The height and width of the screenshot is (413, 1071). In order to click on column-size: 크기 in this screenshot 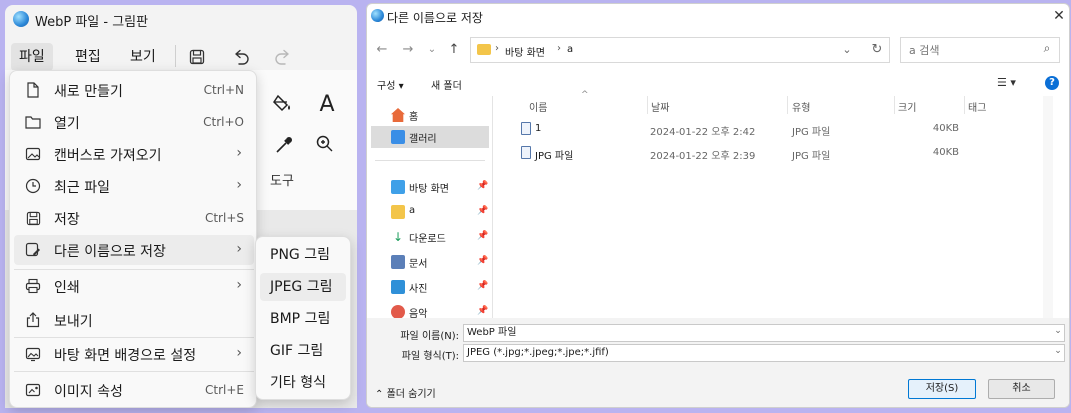, I will do `click(907, 106)`.